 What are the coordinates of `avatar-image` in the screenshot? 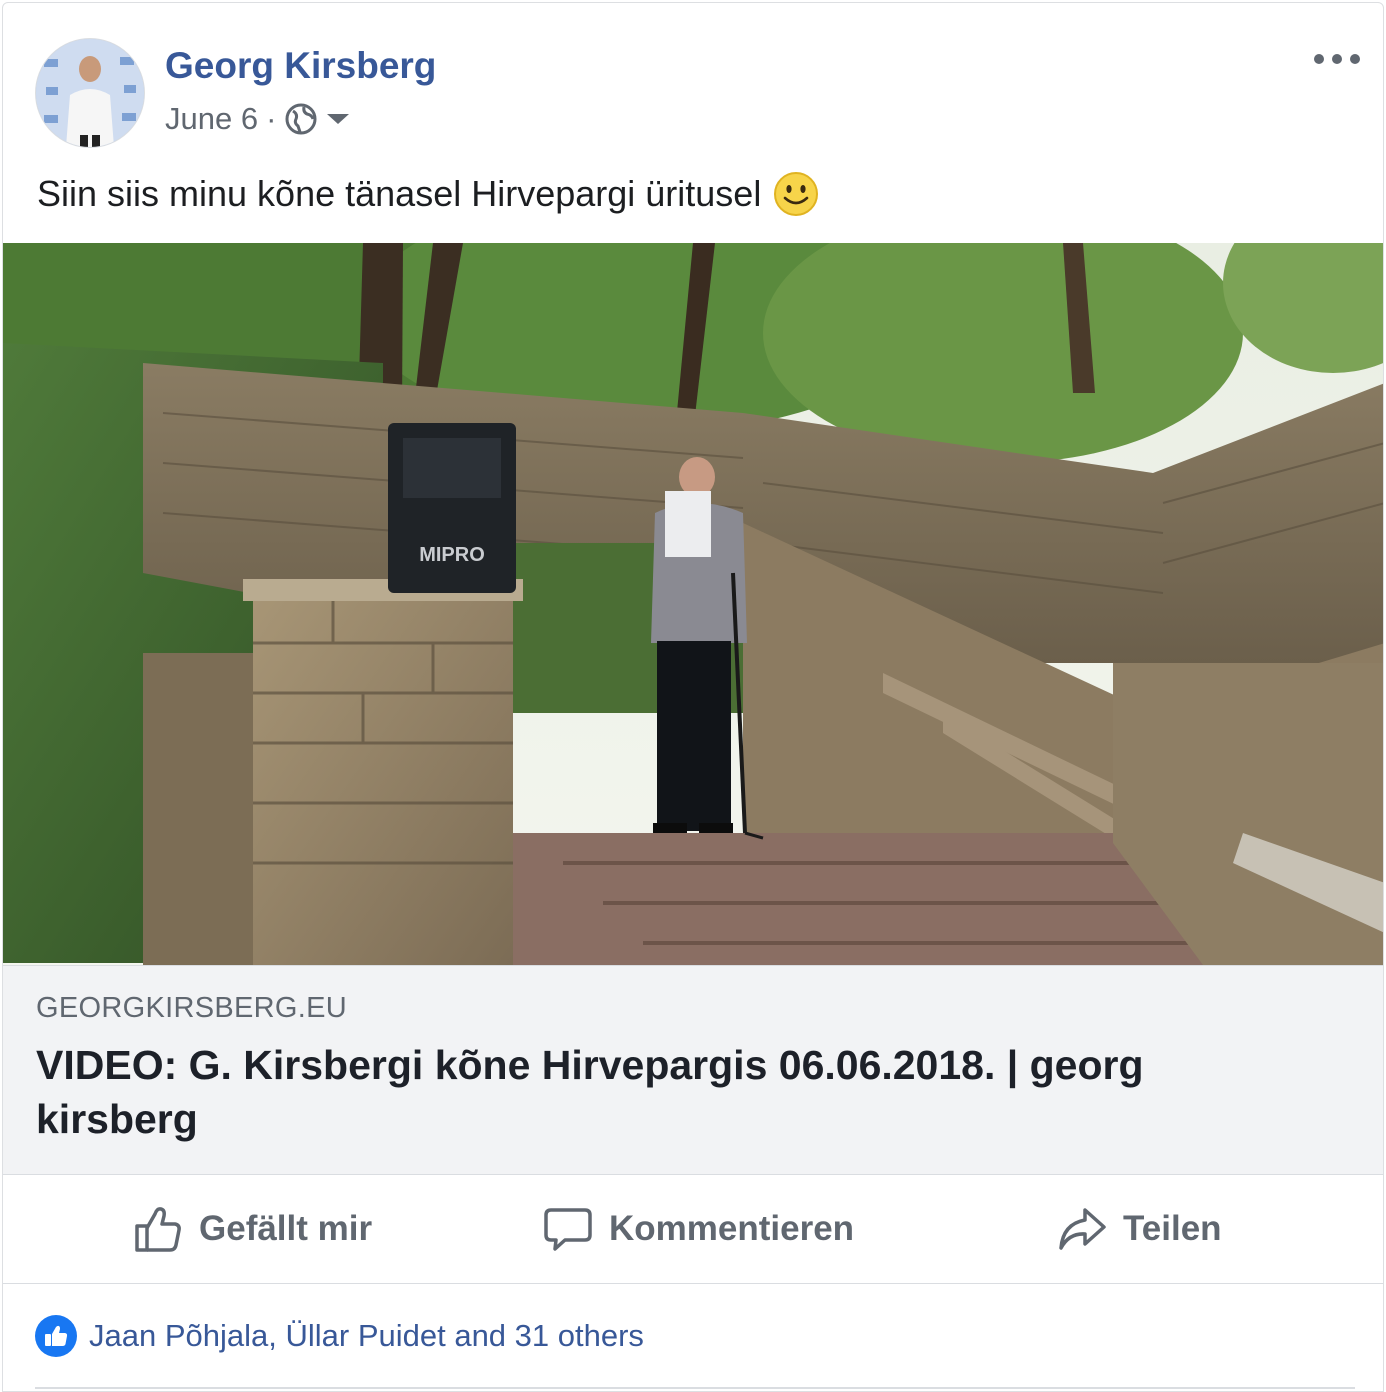 It's located at (90, 93).